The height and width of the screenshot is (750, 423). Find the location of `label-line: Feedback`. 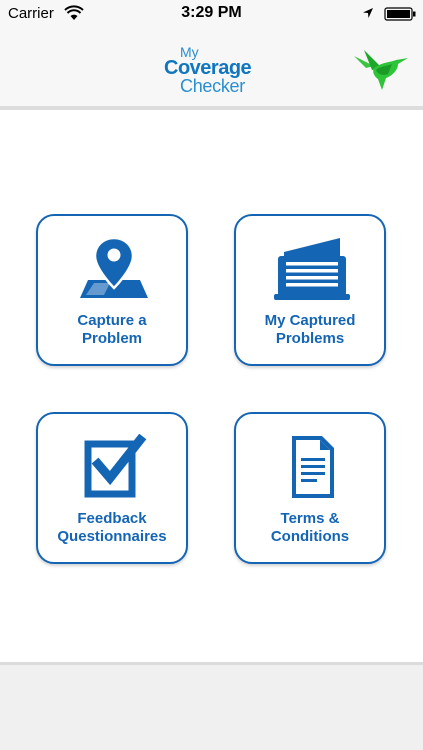

label-line: Feedback is located at coordinates (112, 518).